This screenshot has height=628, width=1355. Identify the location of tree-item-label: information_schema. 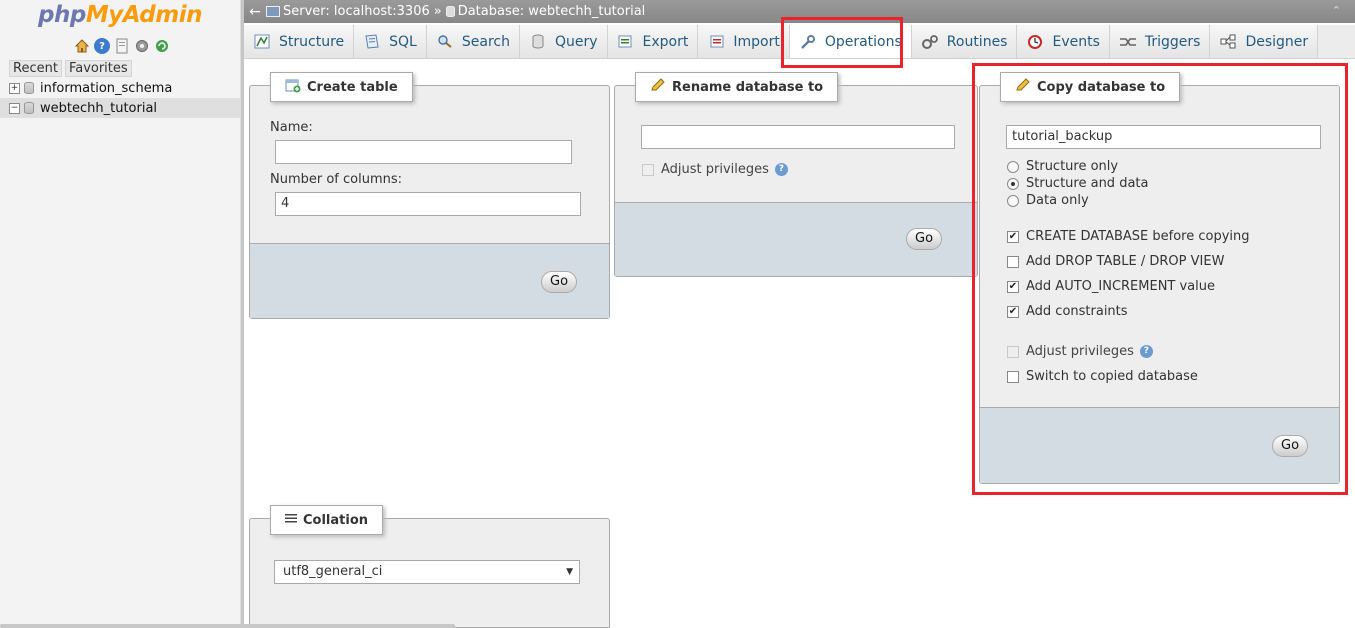
(106, 88).